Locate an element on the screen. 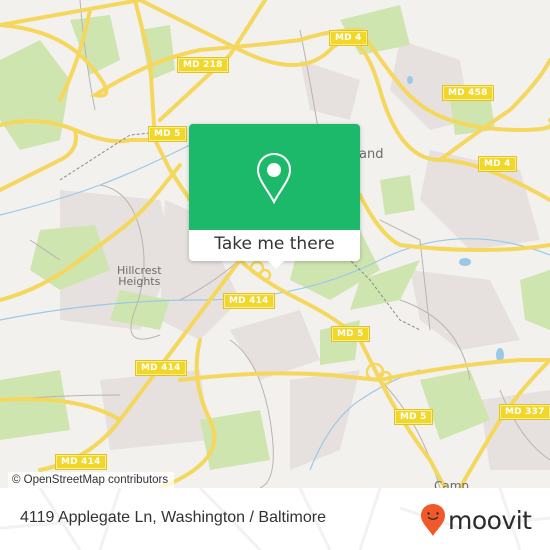 This screenshot has width=550, height=550. place-label-line: Heights is located at coordinates (139, 281).